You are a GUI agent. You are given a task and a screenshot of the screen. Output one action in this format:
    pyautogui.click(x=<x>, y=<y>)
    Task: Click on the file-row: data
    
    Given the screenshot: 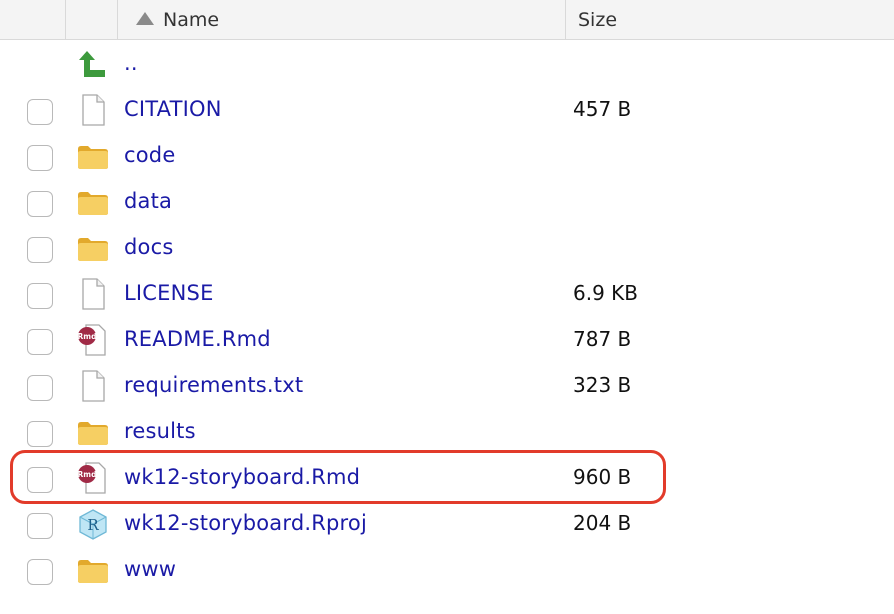 What is the action you would take?
    pyautogui.click(x=447, y=202)
    